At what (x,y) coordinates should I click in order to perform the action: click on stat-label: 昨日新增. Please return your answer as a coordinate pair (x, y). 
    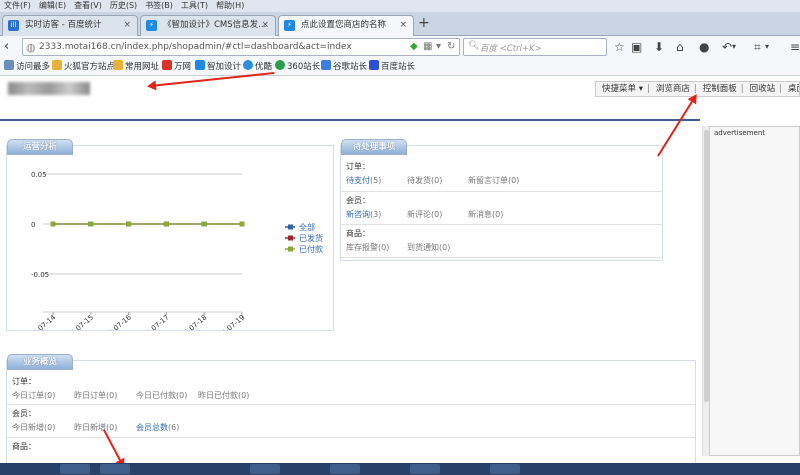
    Looking at the image, I should click on (90, 427).